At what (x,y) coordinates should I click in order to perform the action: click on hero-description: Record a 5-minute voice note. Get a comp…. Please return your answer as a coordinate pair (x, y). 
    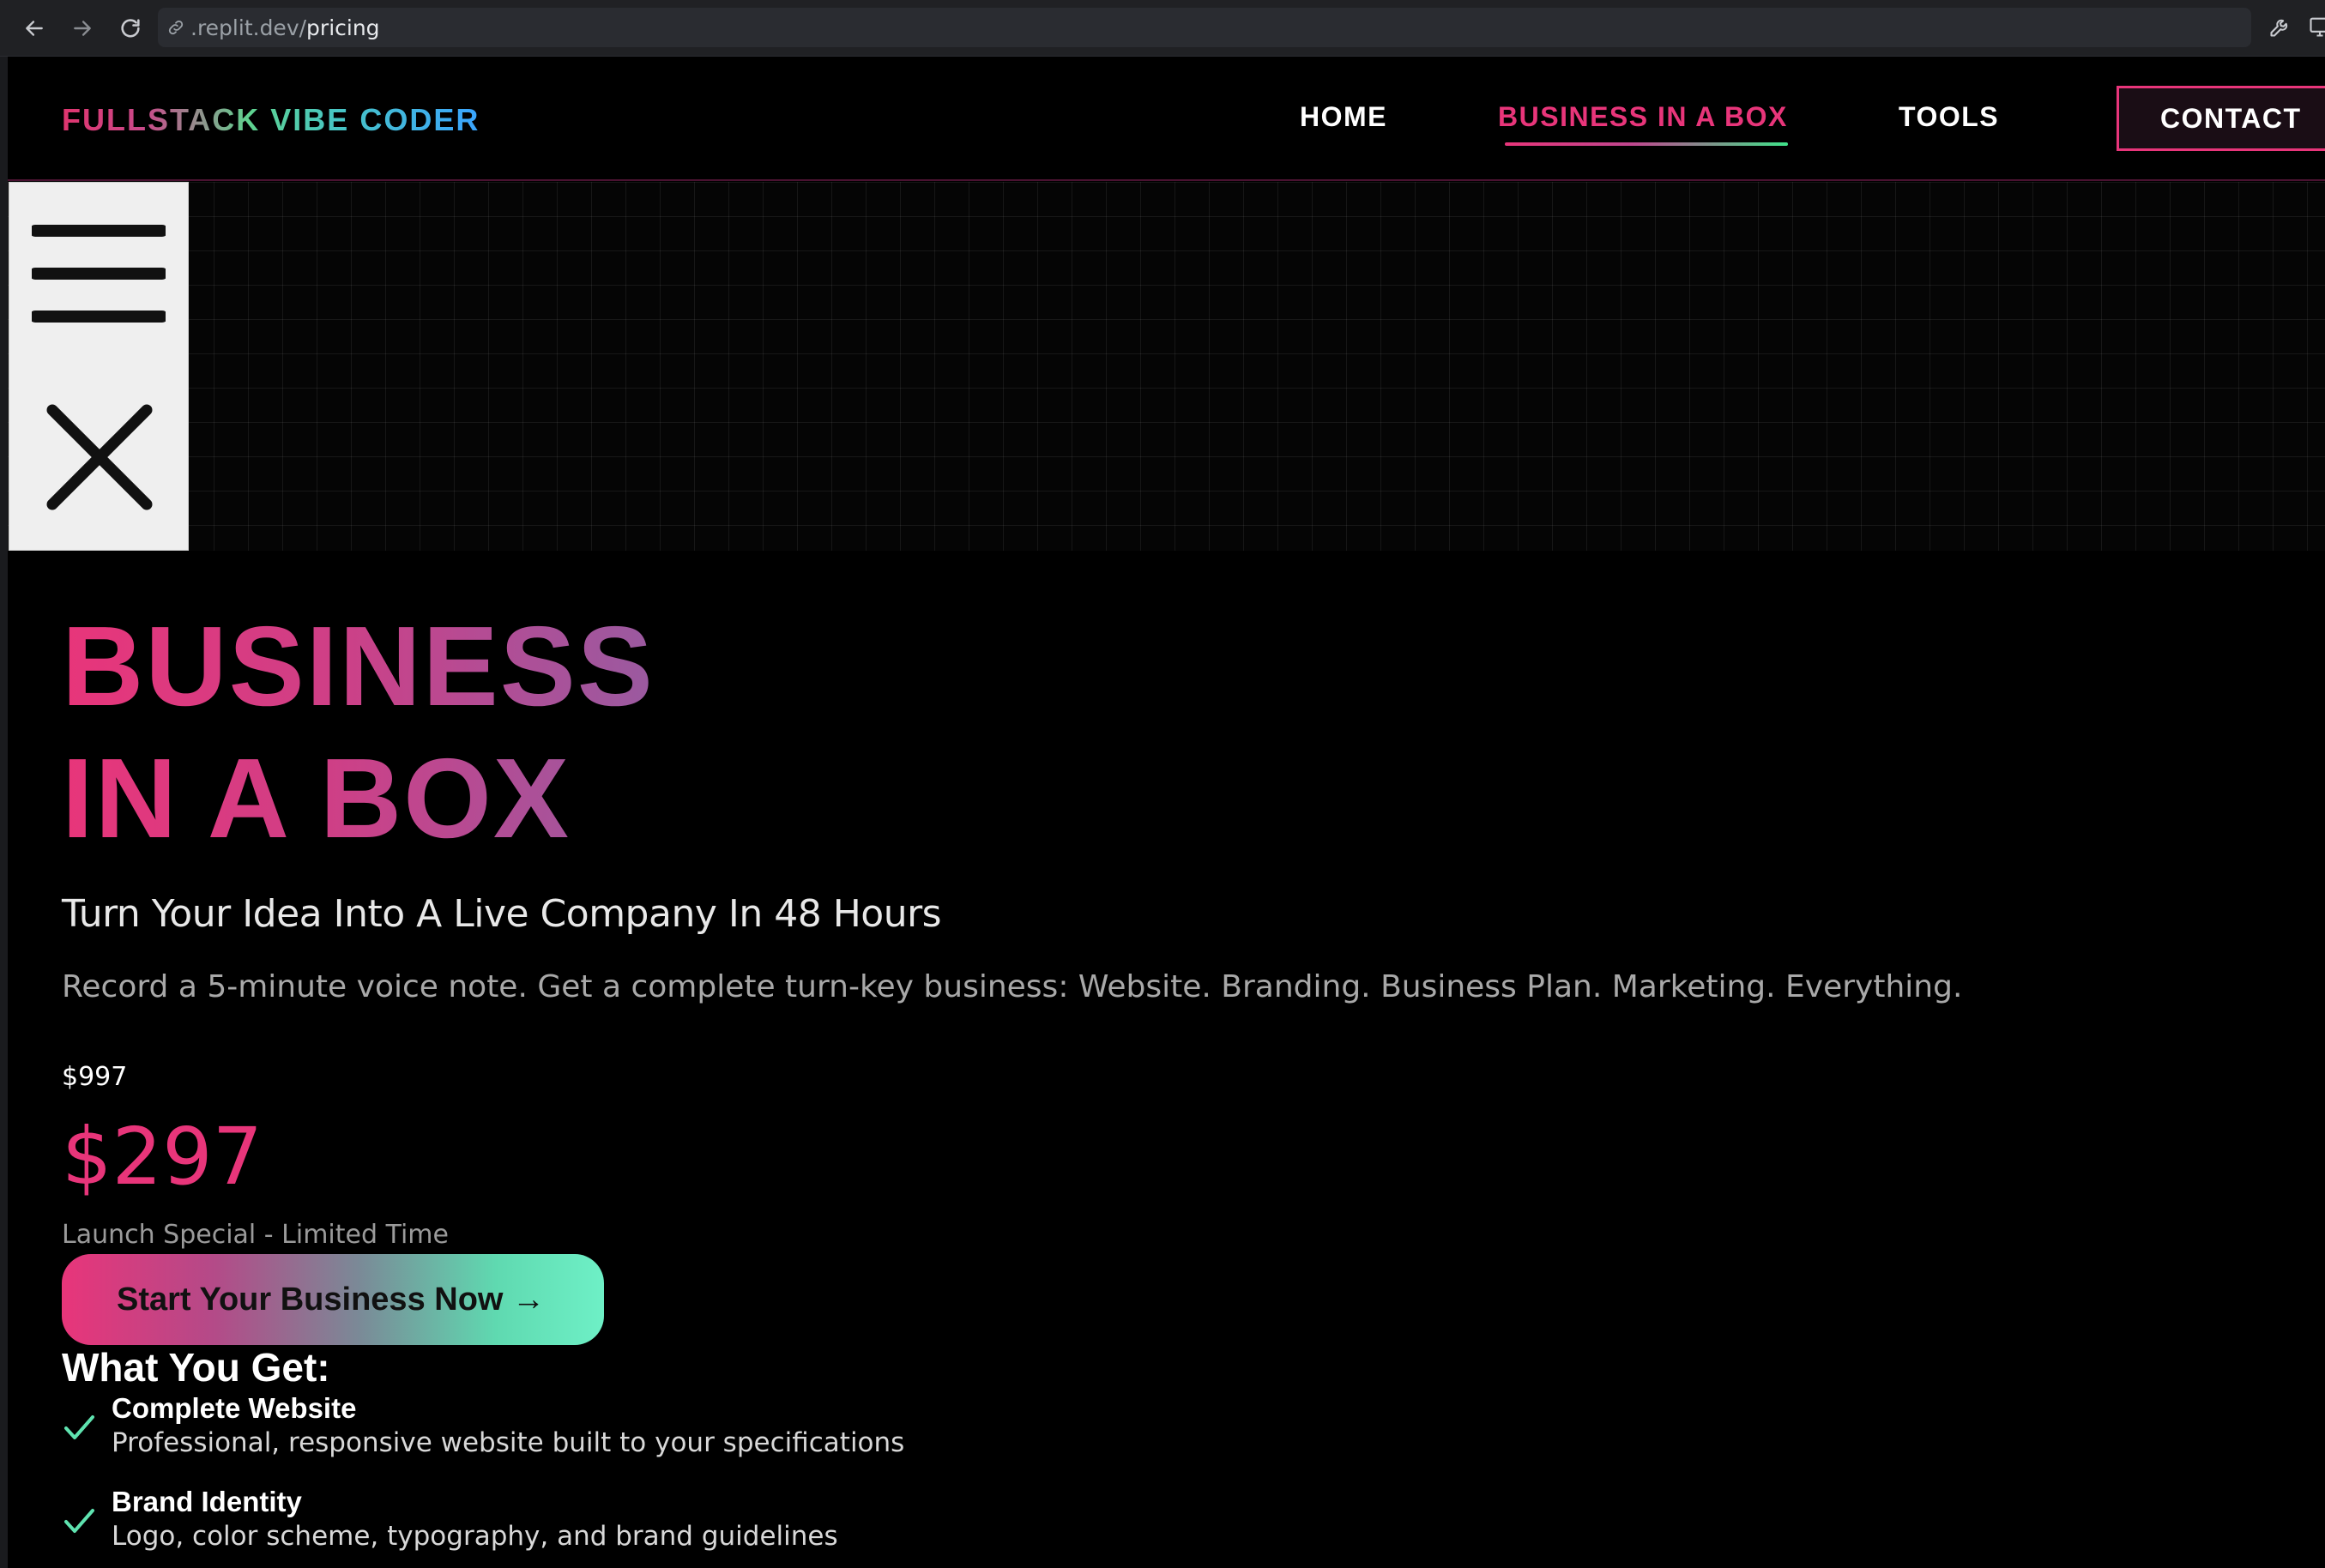
    Looking at the image, I should click on (1012, 986).